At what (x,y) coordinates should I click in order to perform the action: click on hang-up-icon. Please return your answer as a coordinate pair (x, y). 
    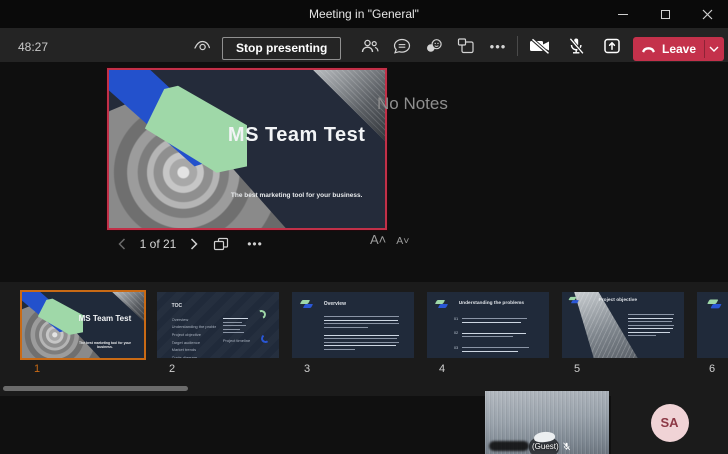
    Looking at the image, I should click on (648, 50).